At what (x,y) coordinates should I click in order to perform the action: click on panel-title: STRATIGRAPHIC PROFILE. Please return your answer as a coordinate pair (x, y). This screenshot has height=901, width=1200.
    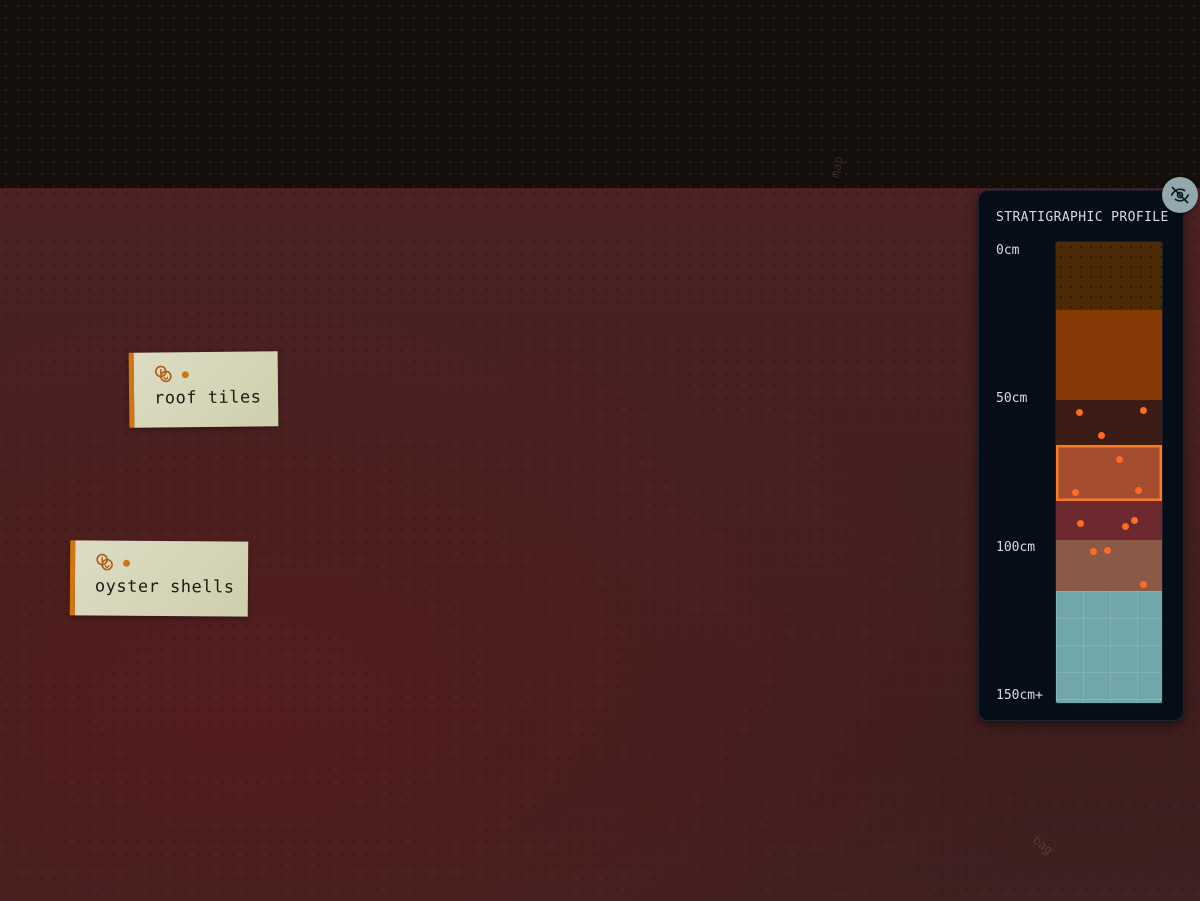
    Looking at the image, I should click on (1082, 217).